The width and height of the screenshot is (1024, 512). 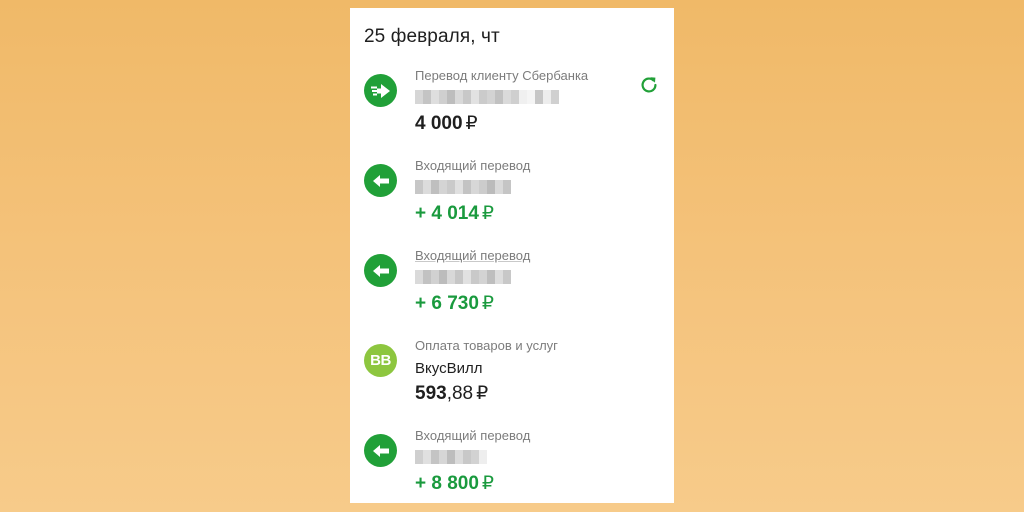 I want to click on transaction-item: Входящий перевод + 8 800 ₽, so click(x=512, y=465).